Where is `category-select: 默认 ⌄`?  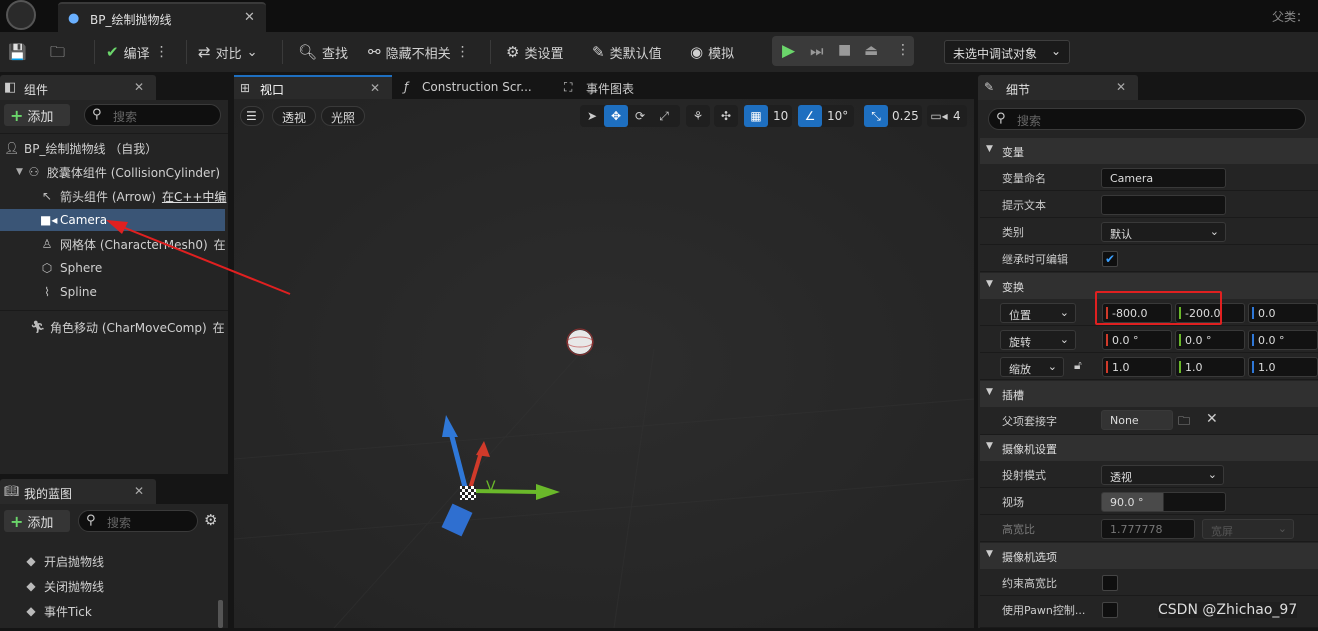
category-select: 默认 ⌄ is located at coordinates (1163, 232).